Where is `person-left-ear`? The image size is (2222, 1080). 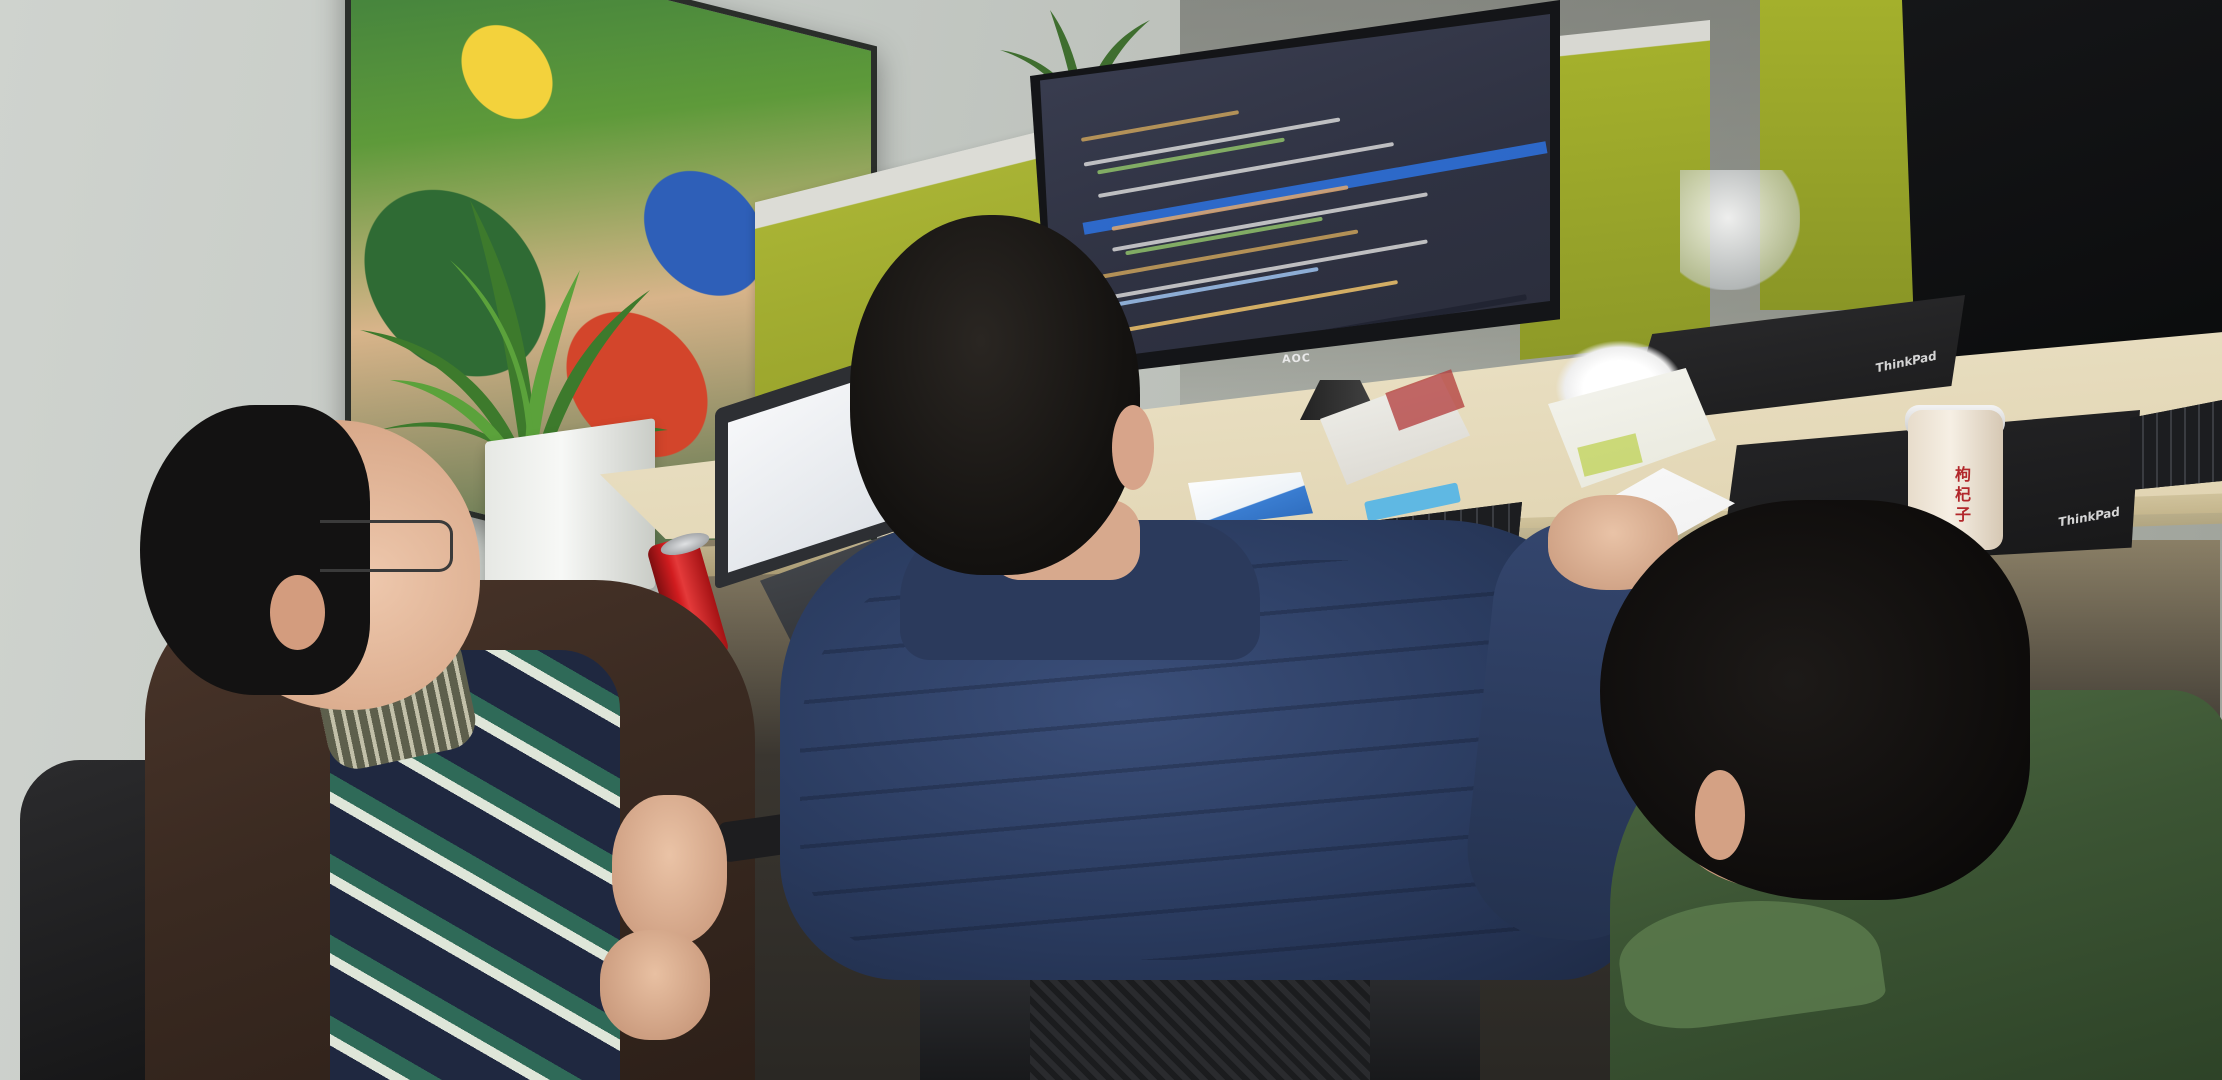 person-left-ear is located at coordinates (297, 612).